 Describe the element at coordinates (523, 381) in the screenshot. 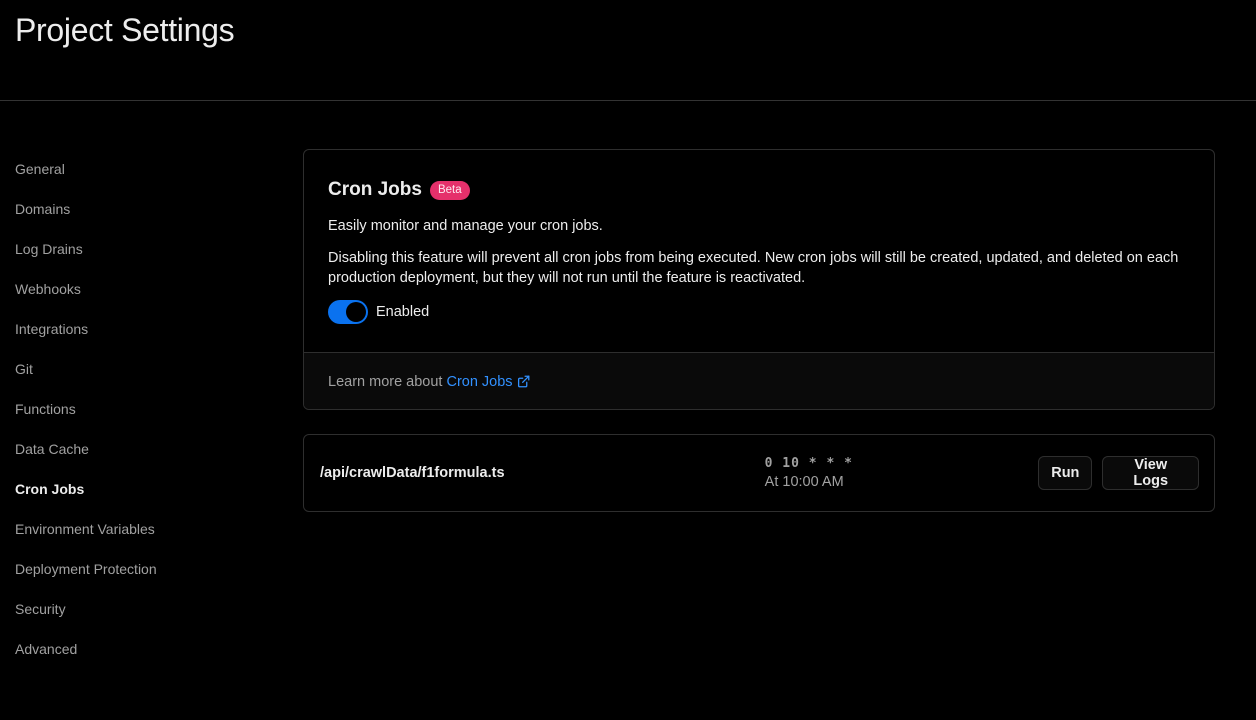

I see `external-link-icon` at that location.